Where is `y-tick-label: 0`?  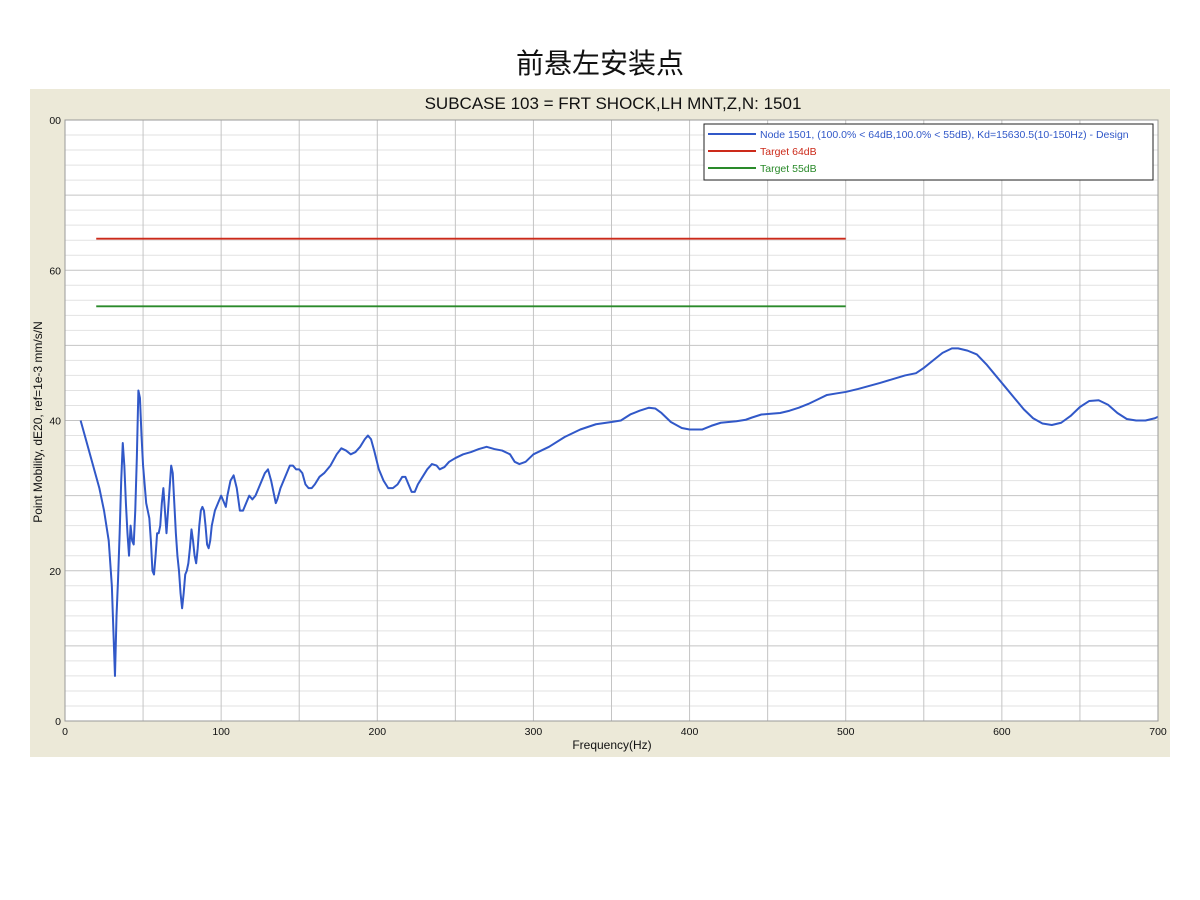
y-tick-label: 0 is located at coordinates (58, 722).